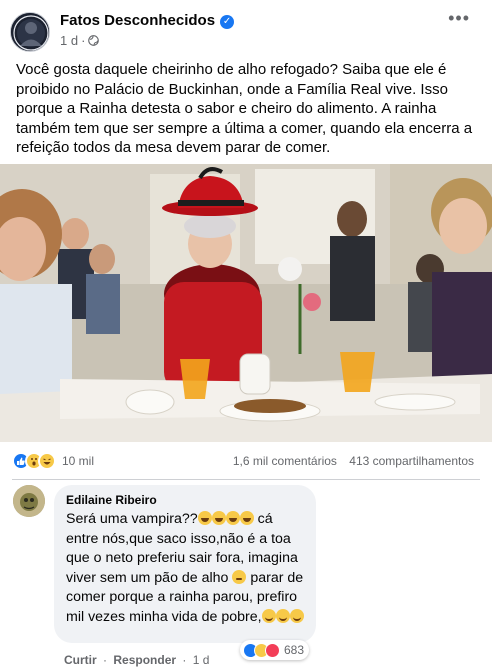 The image size is (492, 672). What do you see at coordinates (272, 650) in the screenshot?
I see `love-icon` at bounding box center [272, 650].